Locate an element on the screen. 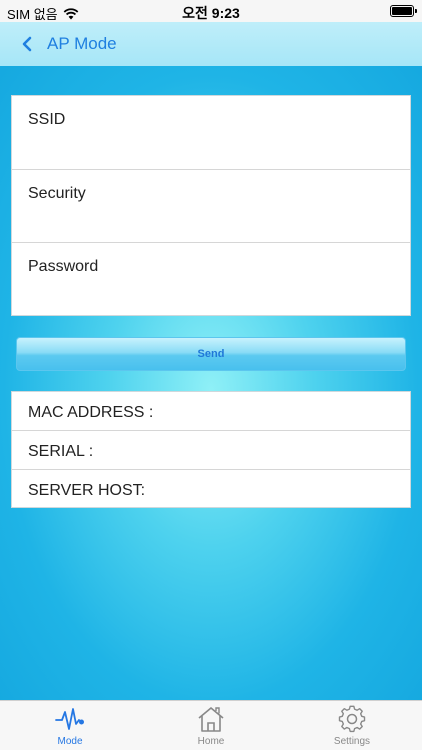  password-row: Password is located at coordinates (211, 280).